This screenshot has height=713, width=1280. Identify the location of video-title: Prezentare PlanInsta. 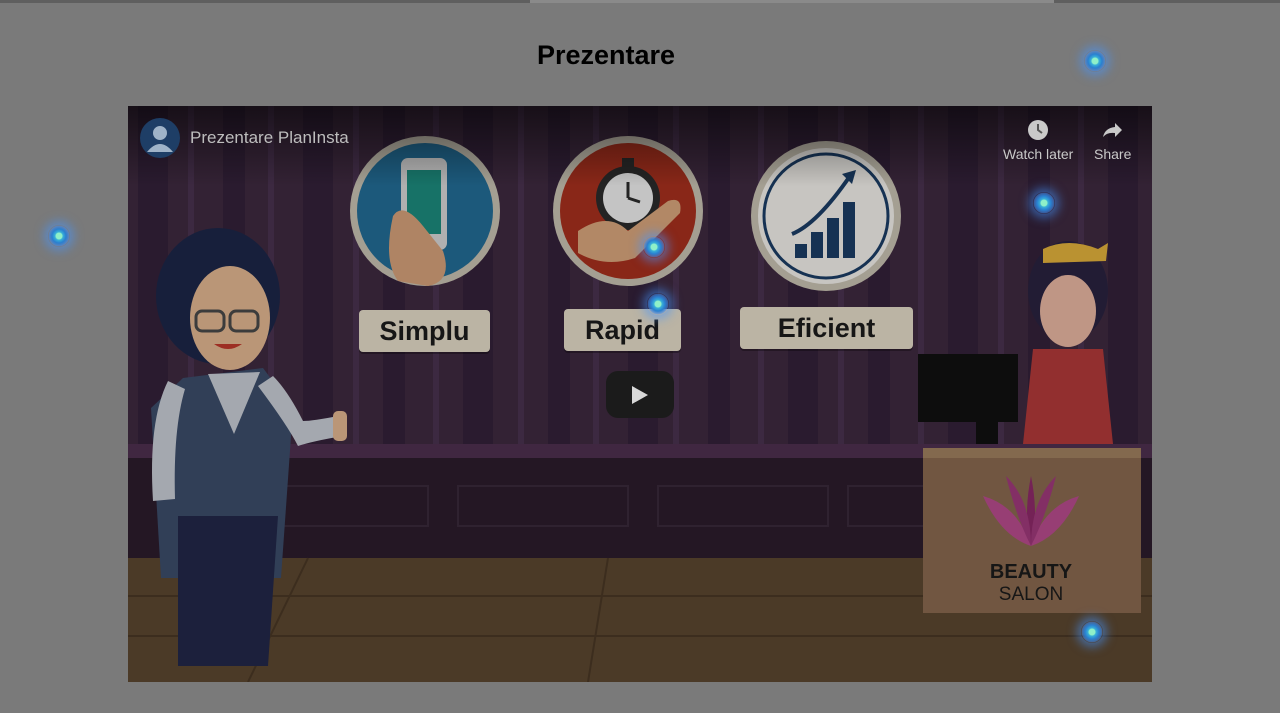
(269, 138).